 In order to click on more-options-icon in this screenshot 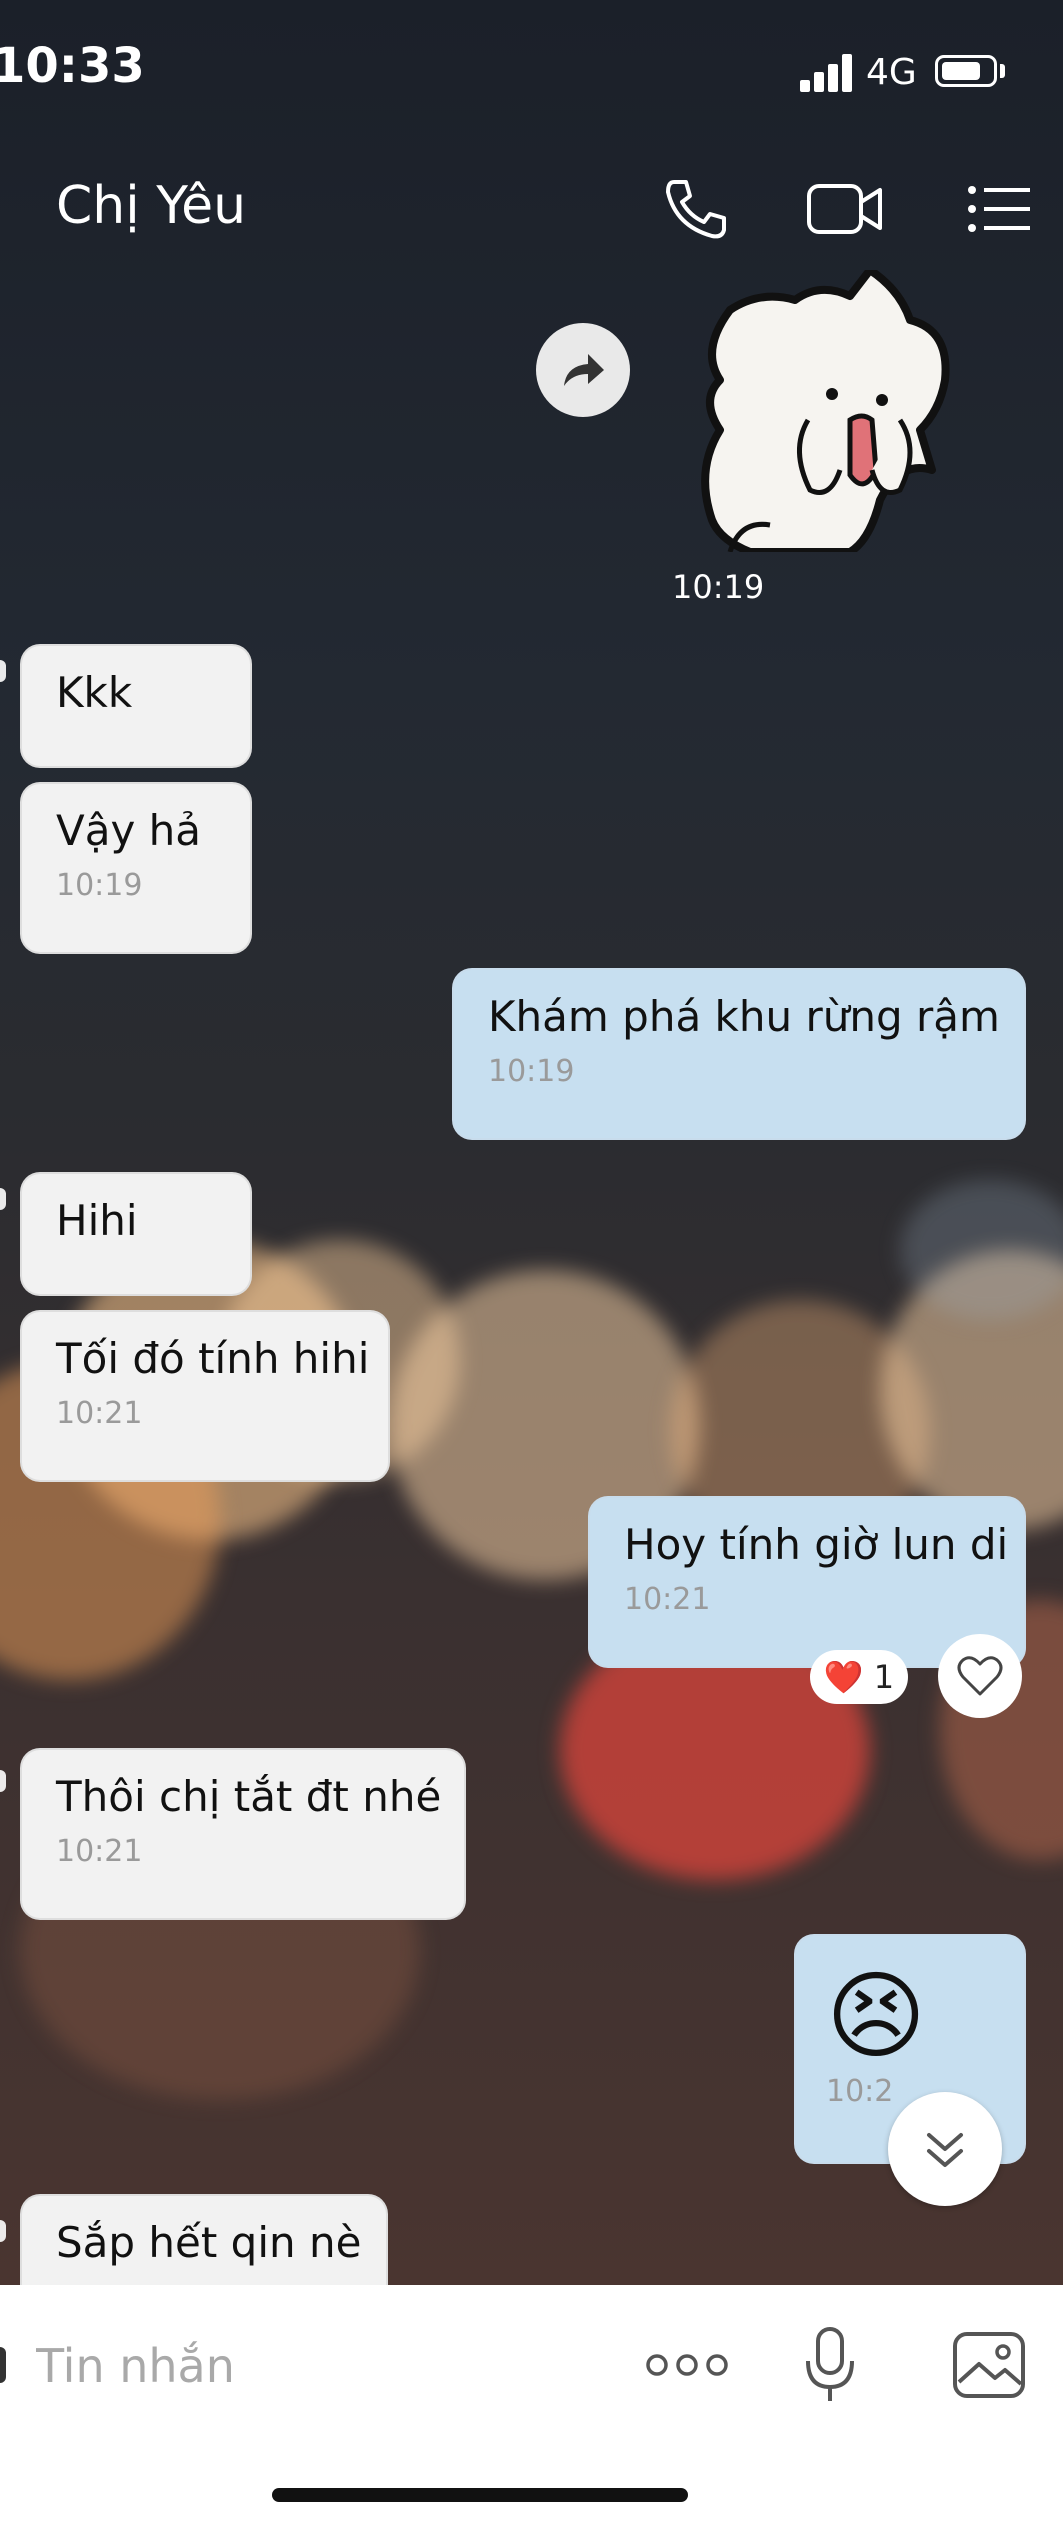, I will do `click(687, 2365)`.